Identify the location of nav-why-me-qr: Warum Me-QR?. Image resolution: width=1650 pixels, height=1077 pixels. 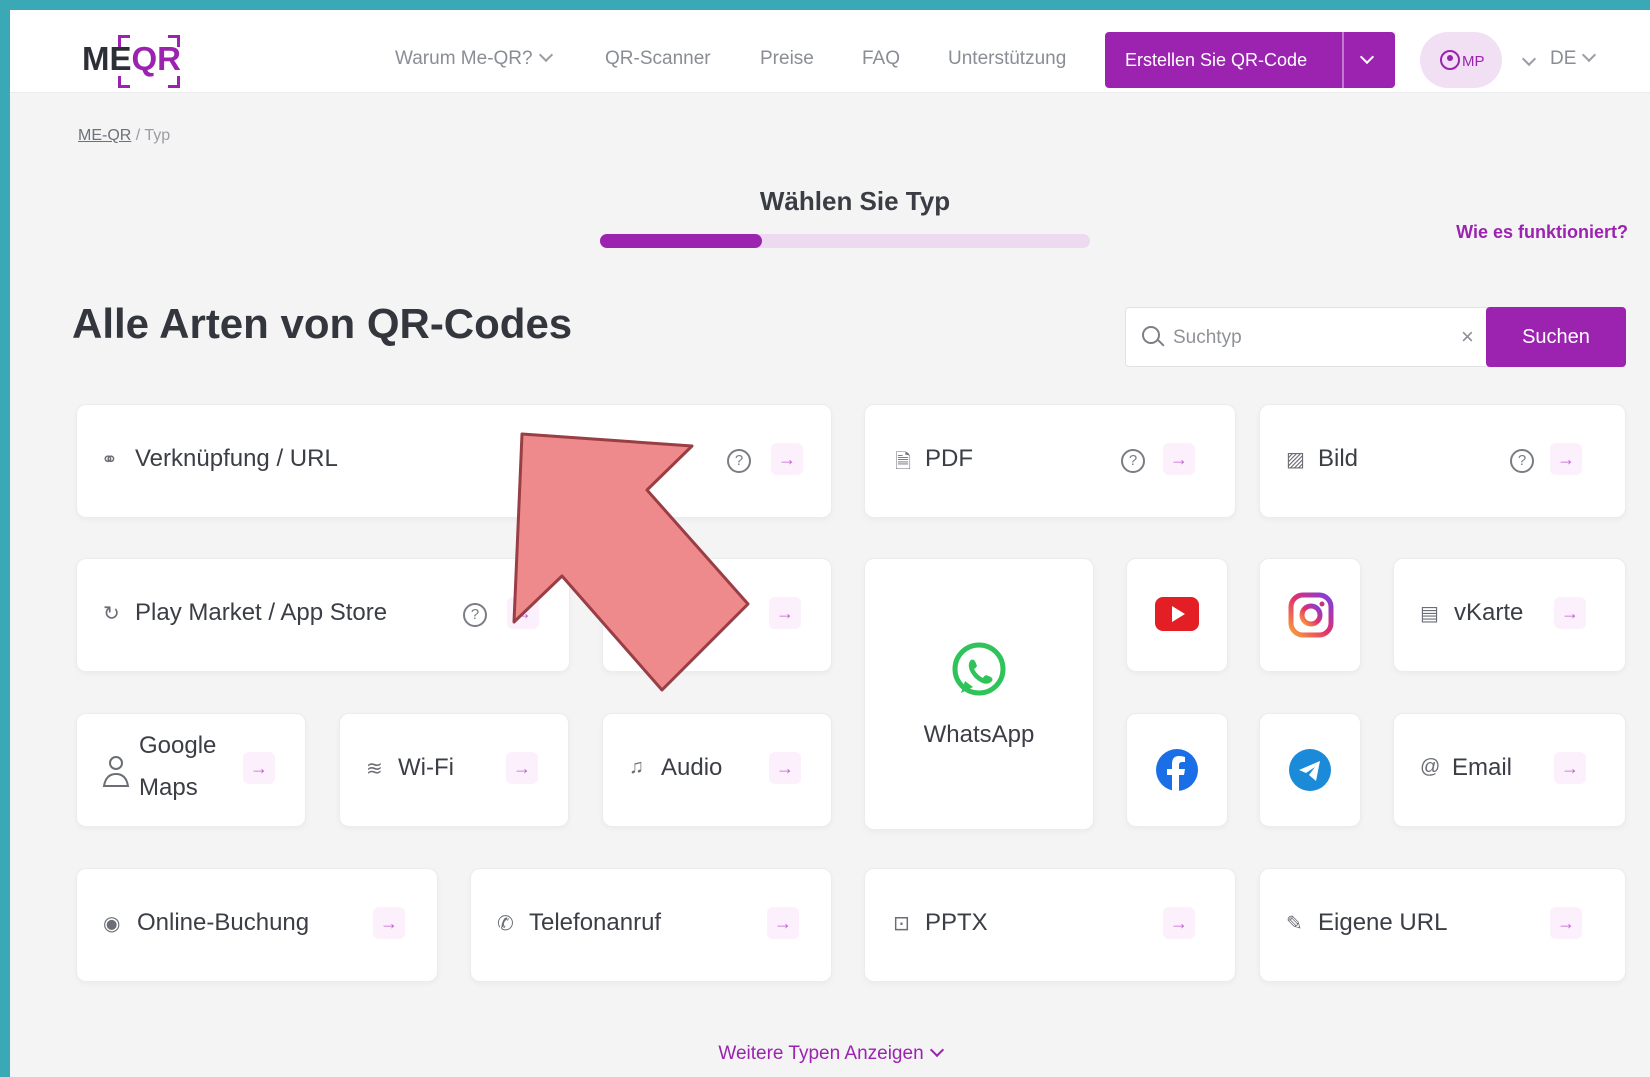
(474, 58).